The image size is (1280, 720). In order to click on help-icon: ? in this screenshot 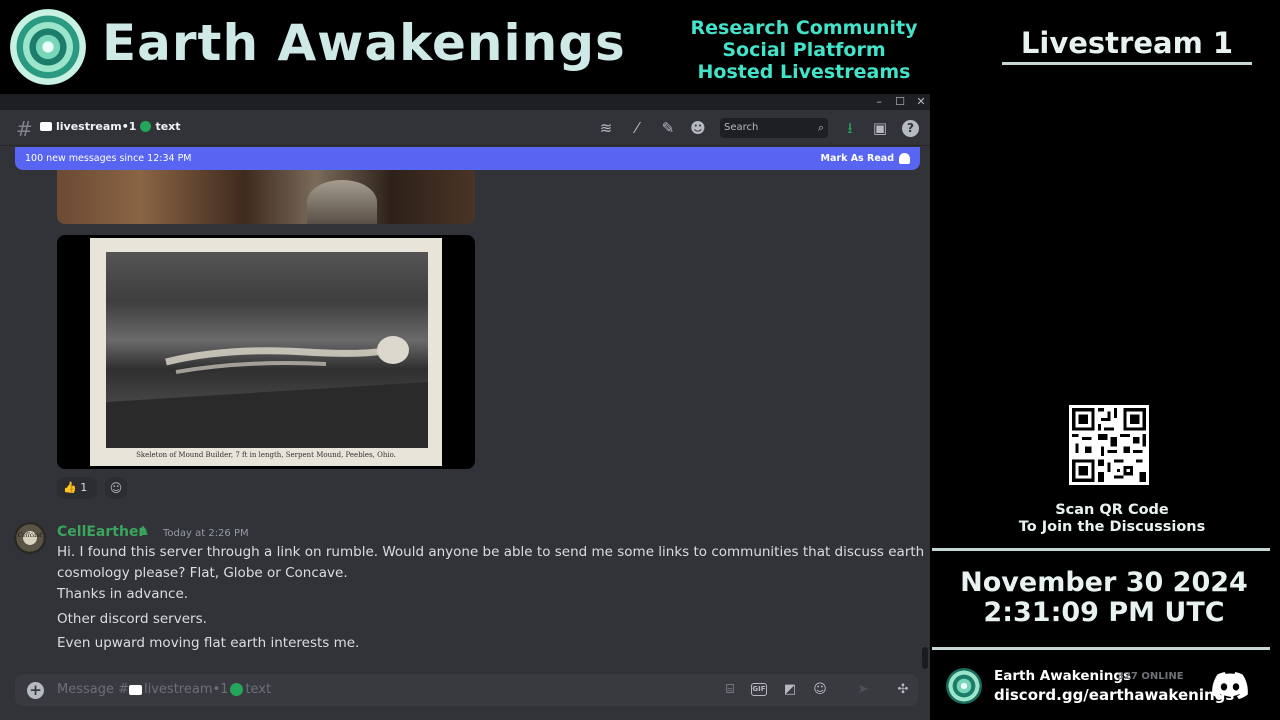, I will do `click(910, 128)`.